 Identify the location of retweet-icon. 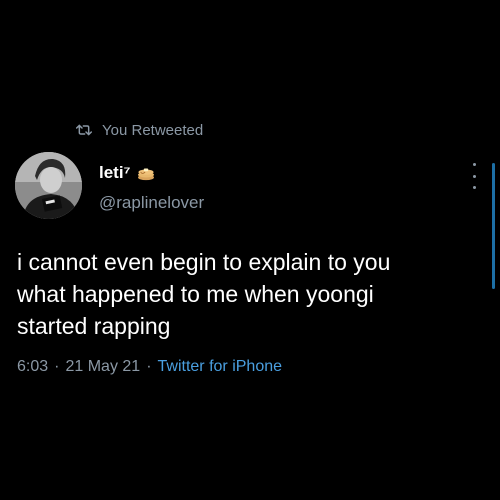
(84, 130).